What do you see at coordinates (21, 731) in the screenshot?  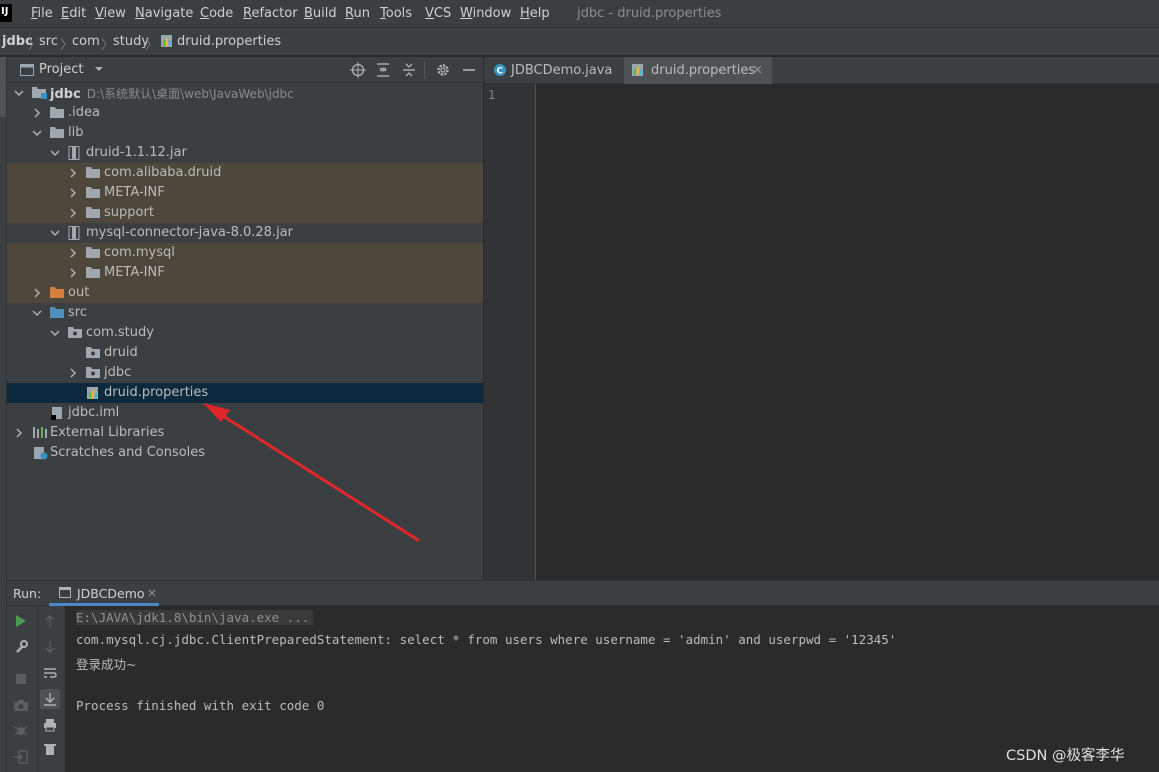 I see `settings-debug-icon` at bounding box center [21, 731].